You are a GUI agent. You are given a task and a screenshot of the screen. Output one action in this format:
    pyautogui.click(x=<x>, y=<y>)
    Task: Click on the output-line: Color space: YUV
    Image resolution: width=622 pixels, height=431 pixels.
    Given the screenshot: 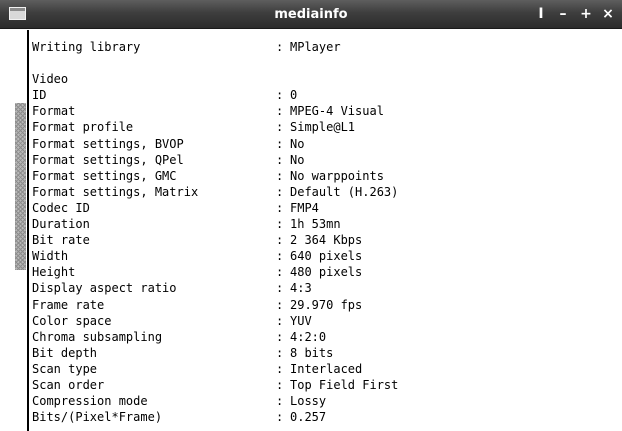 What is the action you would take?
    pyautogui.click(x=322, y=321)
    